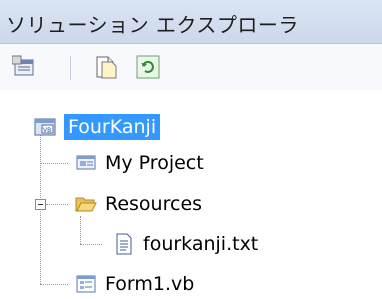 Image resolution: width=382 pixels, height=299 pixels. What do you see at coordinates (201, 244) in the screenshot?
I see `tree-item-label: fourkanji.txt` at bounding box center [201, 244].